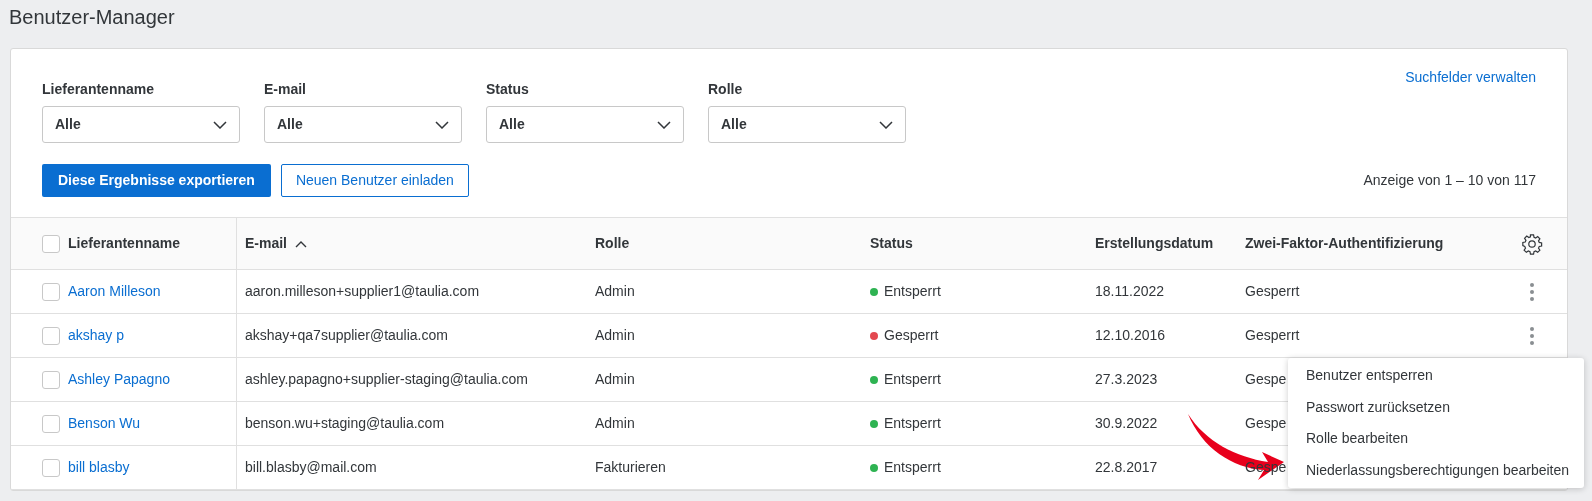 This screenshot has height=501, width=1592. I want to click on menu-item: Rolle bearbeiten, so click(1436, 439).